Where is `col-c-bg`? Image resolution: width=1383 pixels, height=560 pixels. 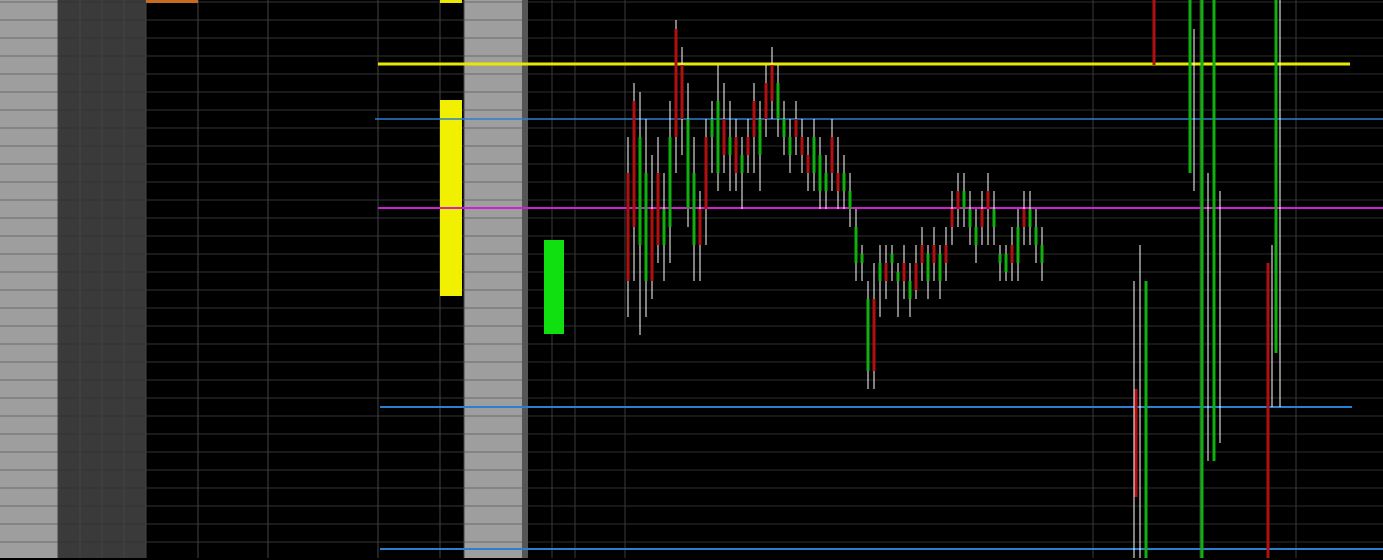 col-c-bg is located at coordinates (113, 279).